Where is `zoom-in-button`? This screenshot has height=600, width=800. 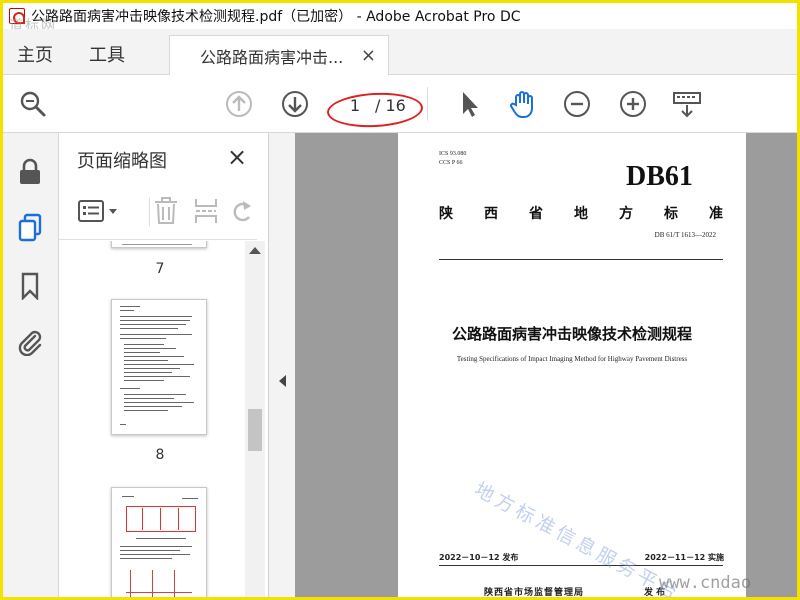
zoom-in-button is located at coordinates (633, 104).